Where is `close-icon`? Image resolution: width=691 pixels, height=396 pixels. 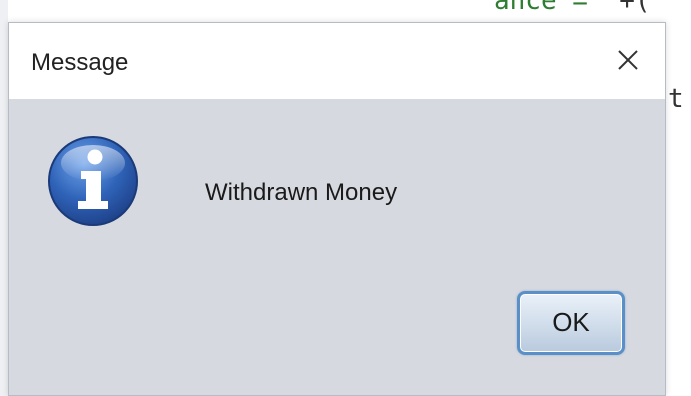 close-icon is located at coordinates (628, 60).